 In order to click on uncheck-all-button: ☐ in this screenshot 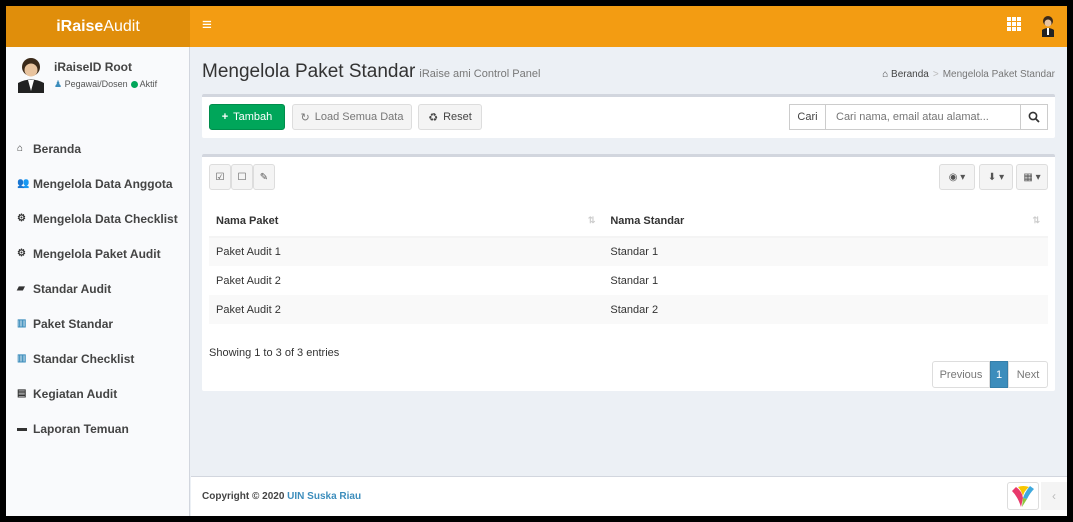, I will do `click(242, 177)`.